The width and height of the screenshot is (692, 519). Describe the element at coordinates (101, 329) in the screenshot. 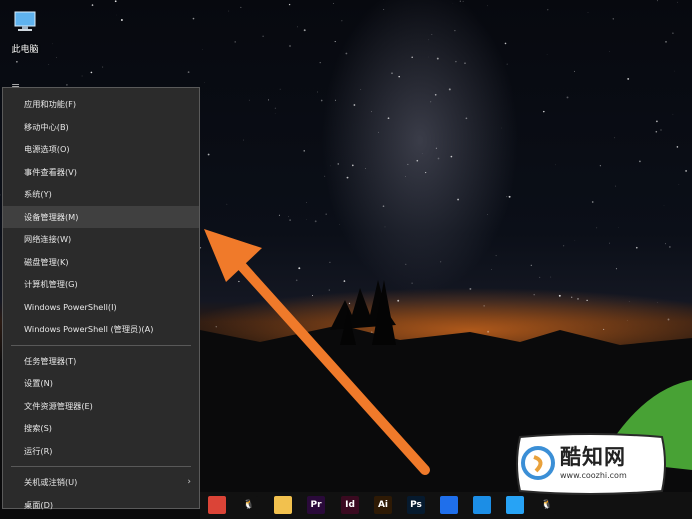

I see `menu-item: Windows PowerShell (管理员)(A)` at that location.